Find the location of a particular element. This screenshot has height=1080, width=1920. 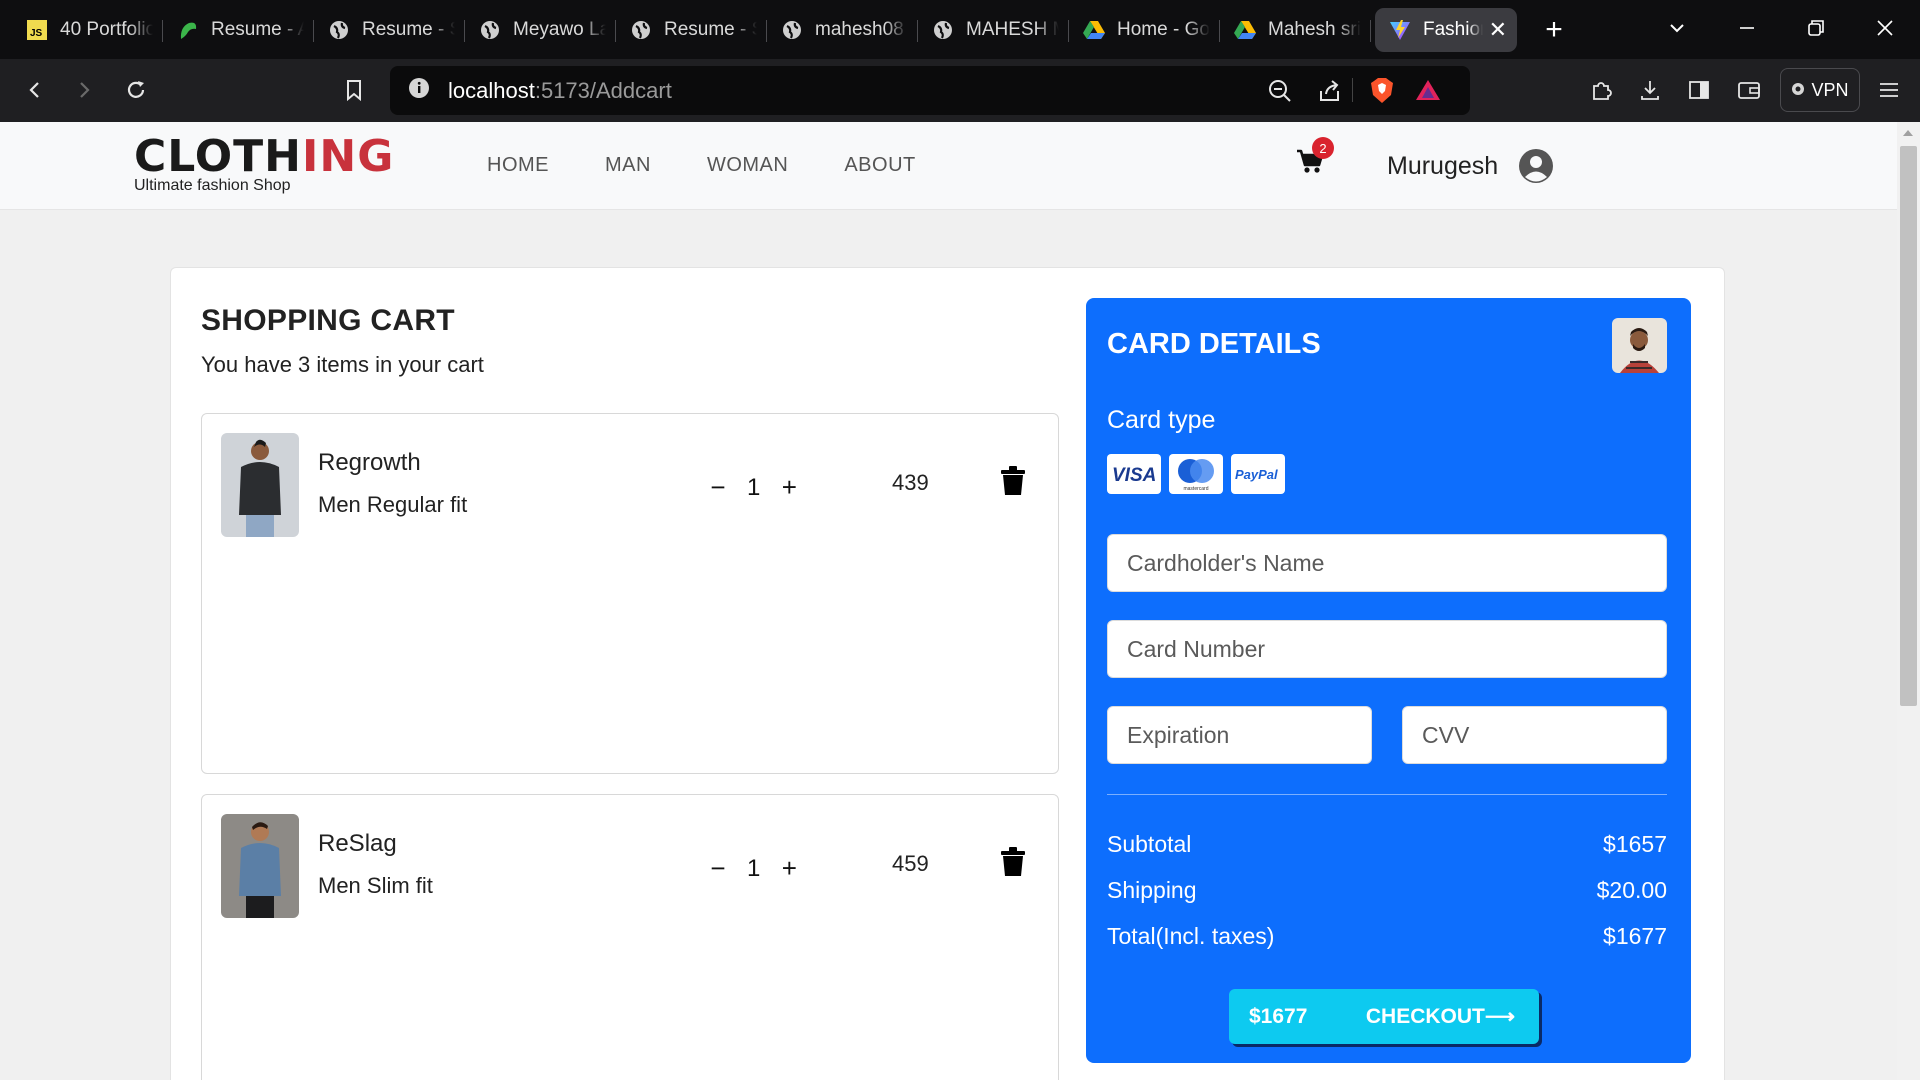

browser-tab: Resume - A is located at coordinates (238, 30).